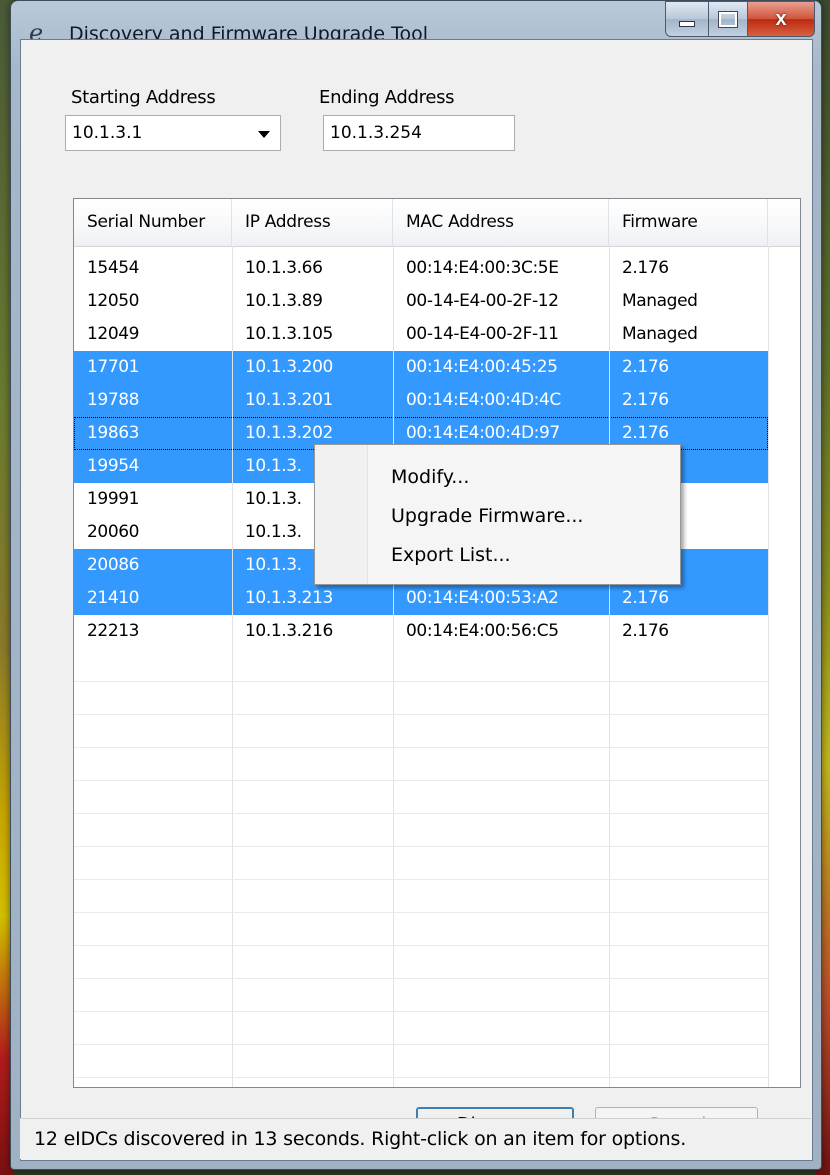 Image resolution: width=830 pixels, height=1175 pixels. I want to click on column-header-firmware: Firmware, so click(688, 222).